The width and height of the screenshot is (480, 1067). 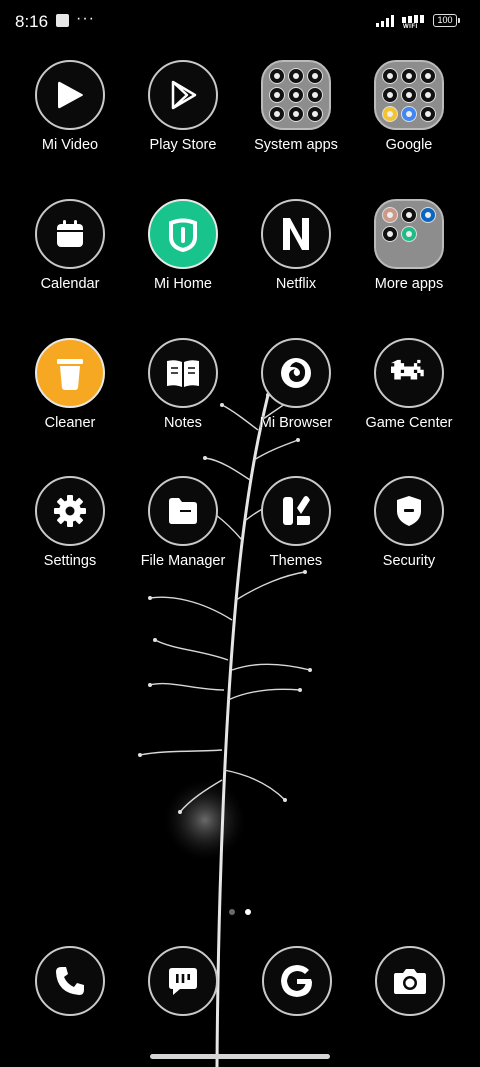 I want to click on app-mi-browser: Mi Browser, so click(x=296, y=398).